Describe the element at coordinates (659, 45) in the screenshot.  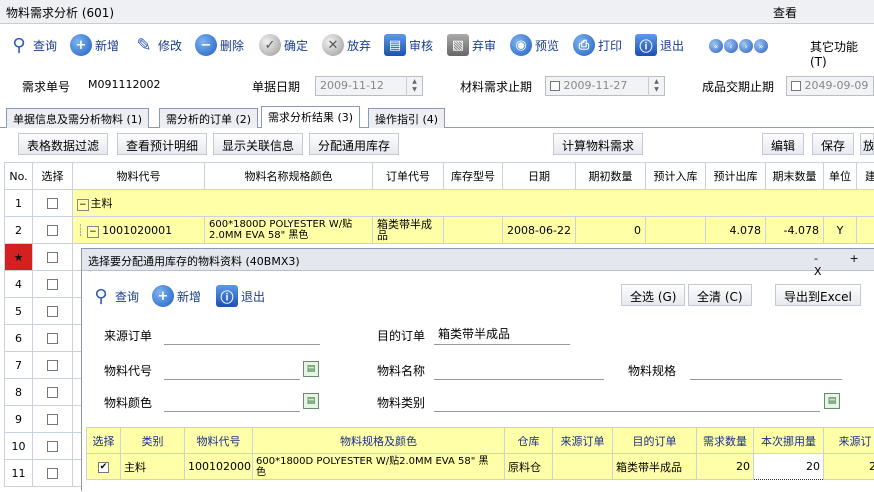
I see `exit-button: ⓘ退出` at that location.